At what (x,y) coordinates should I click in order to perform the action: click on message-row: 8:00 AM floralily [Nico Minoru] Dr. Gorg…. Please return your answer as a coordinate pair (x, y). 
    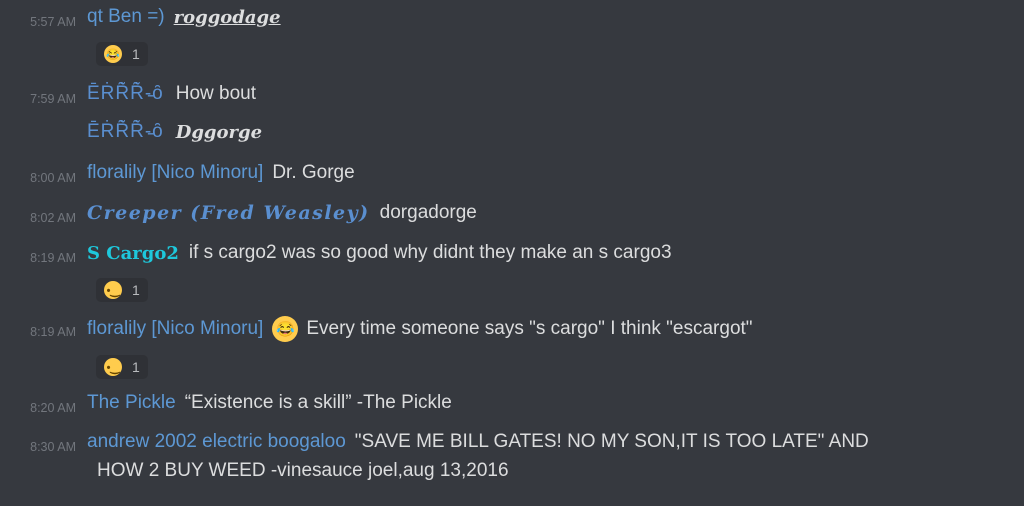
    Looking at the image, I should click on (512, 177).